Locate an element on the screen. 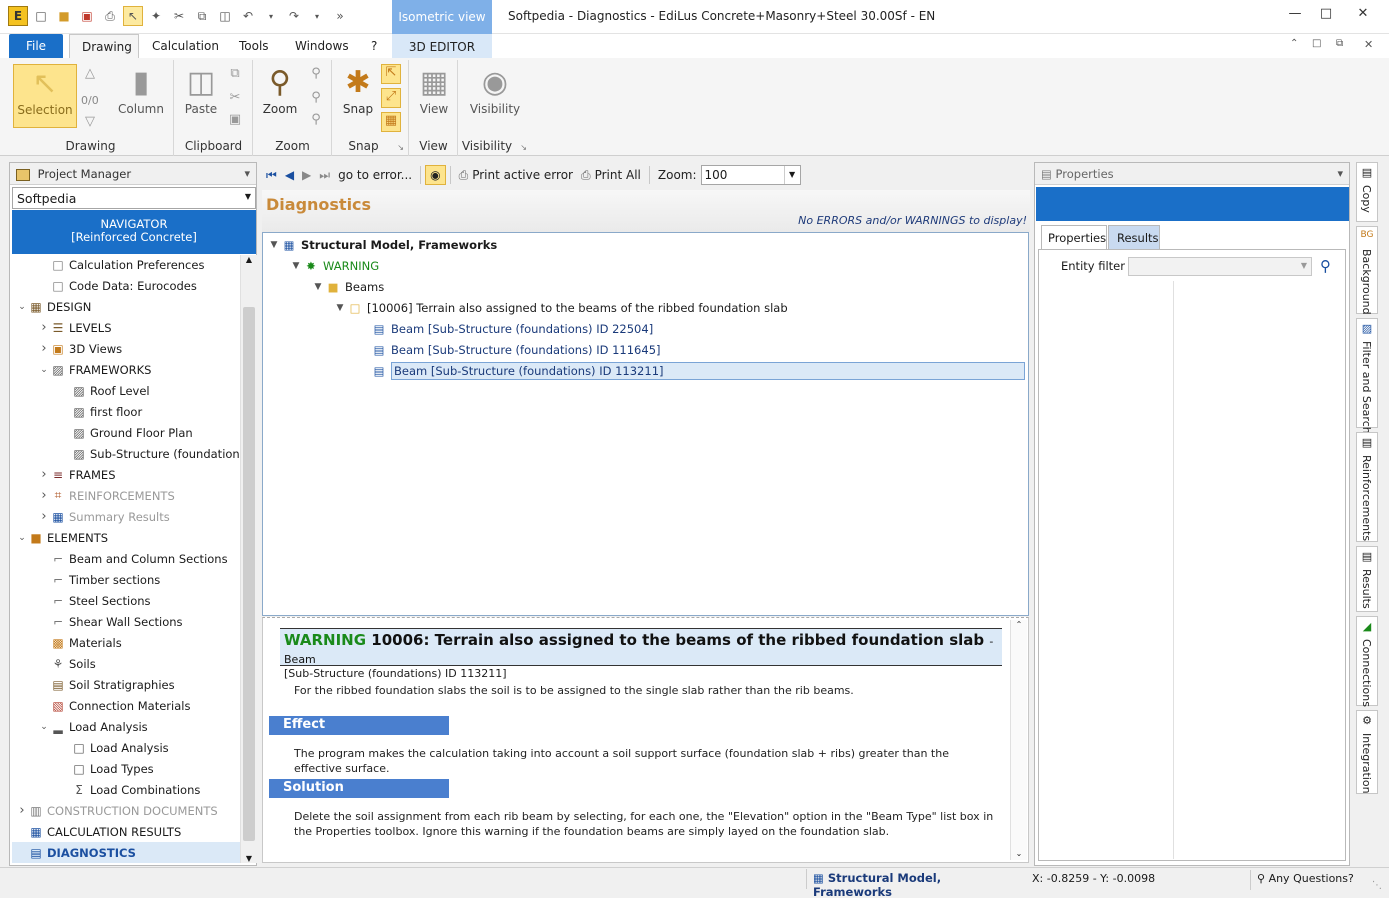  tree-item: ⌄ ▂ Load Analysis is located at coordinates (92, 726).